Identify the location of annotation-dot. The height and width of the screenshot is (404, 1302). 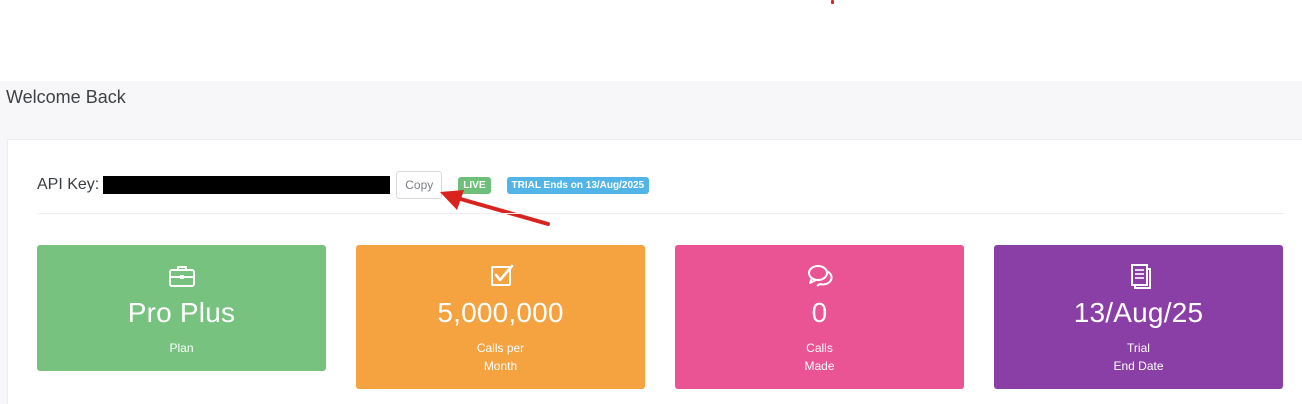
(832, 2).